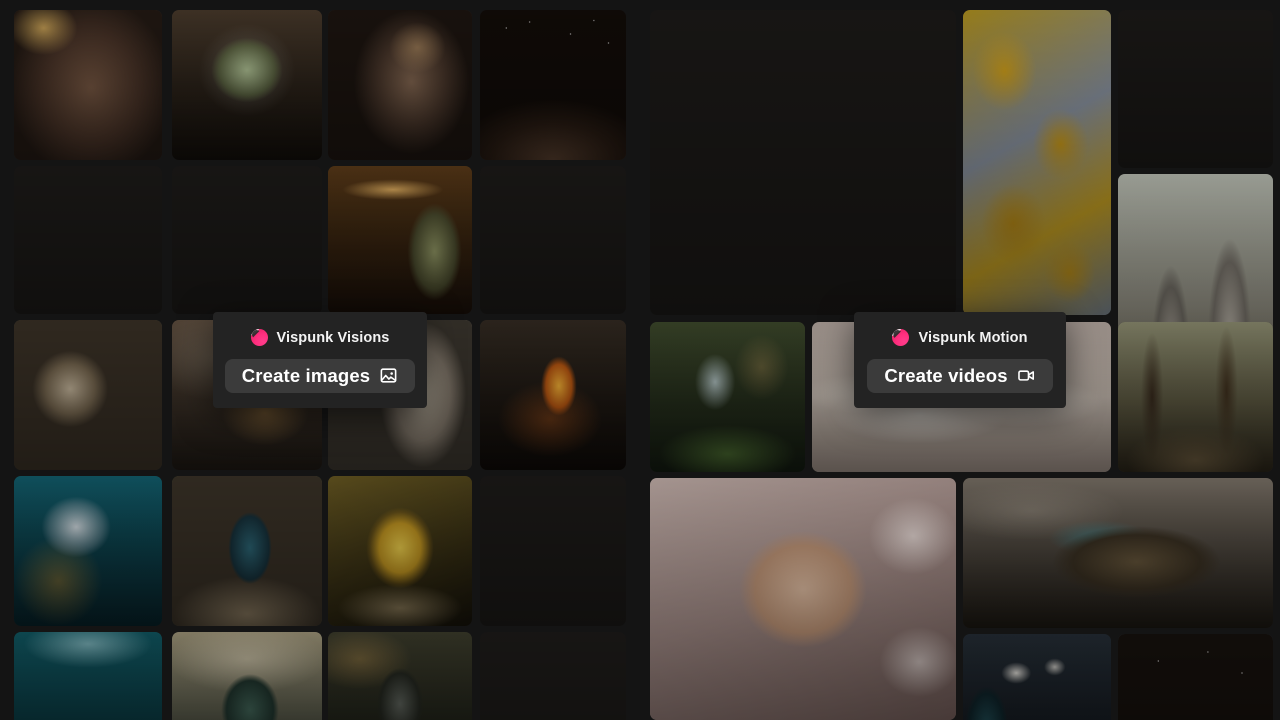 The image size is (1280, 720). What do you see at coordinates (306, 375) in the screenshot?
I see `create-images-label: Create images` at bounding box center [306, 375].